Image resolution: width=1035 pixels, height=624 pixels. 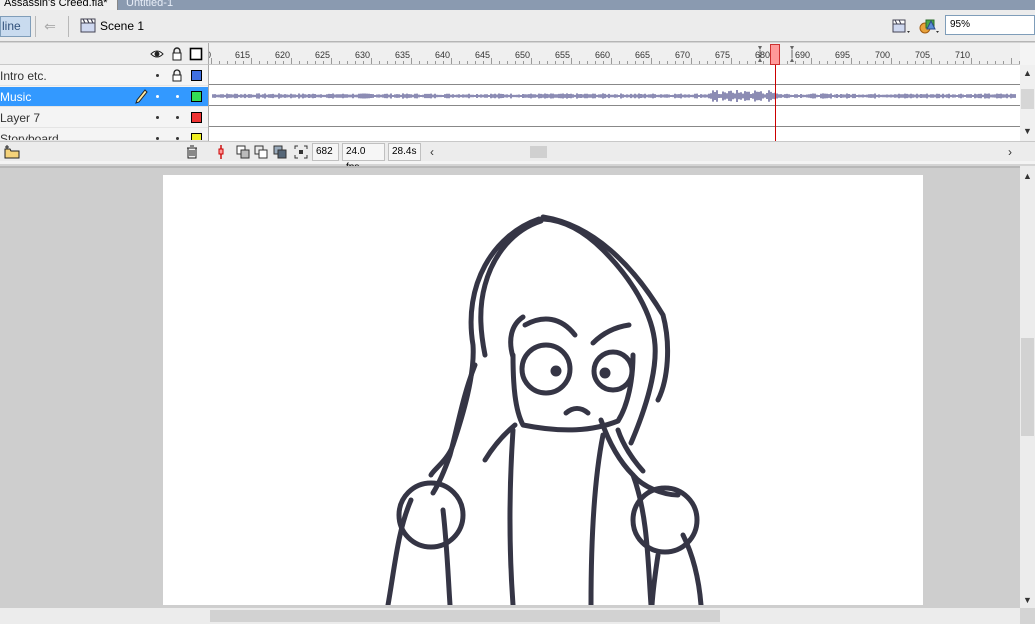 I want to click on onion-skin-outlines-icon, so click(x=261, y=152).